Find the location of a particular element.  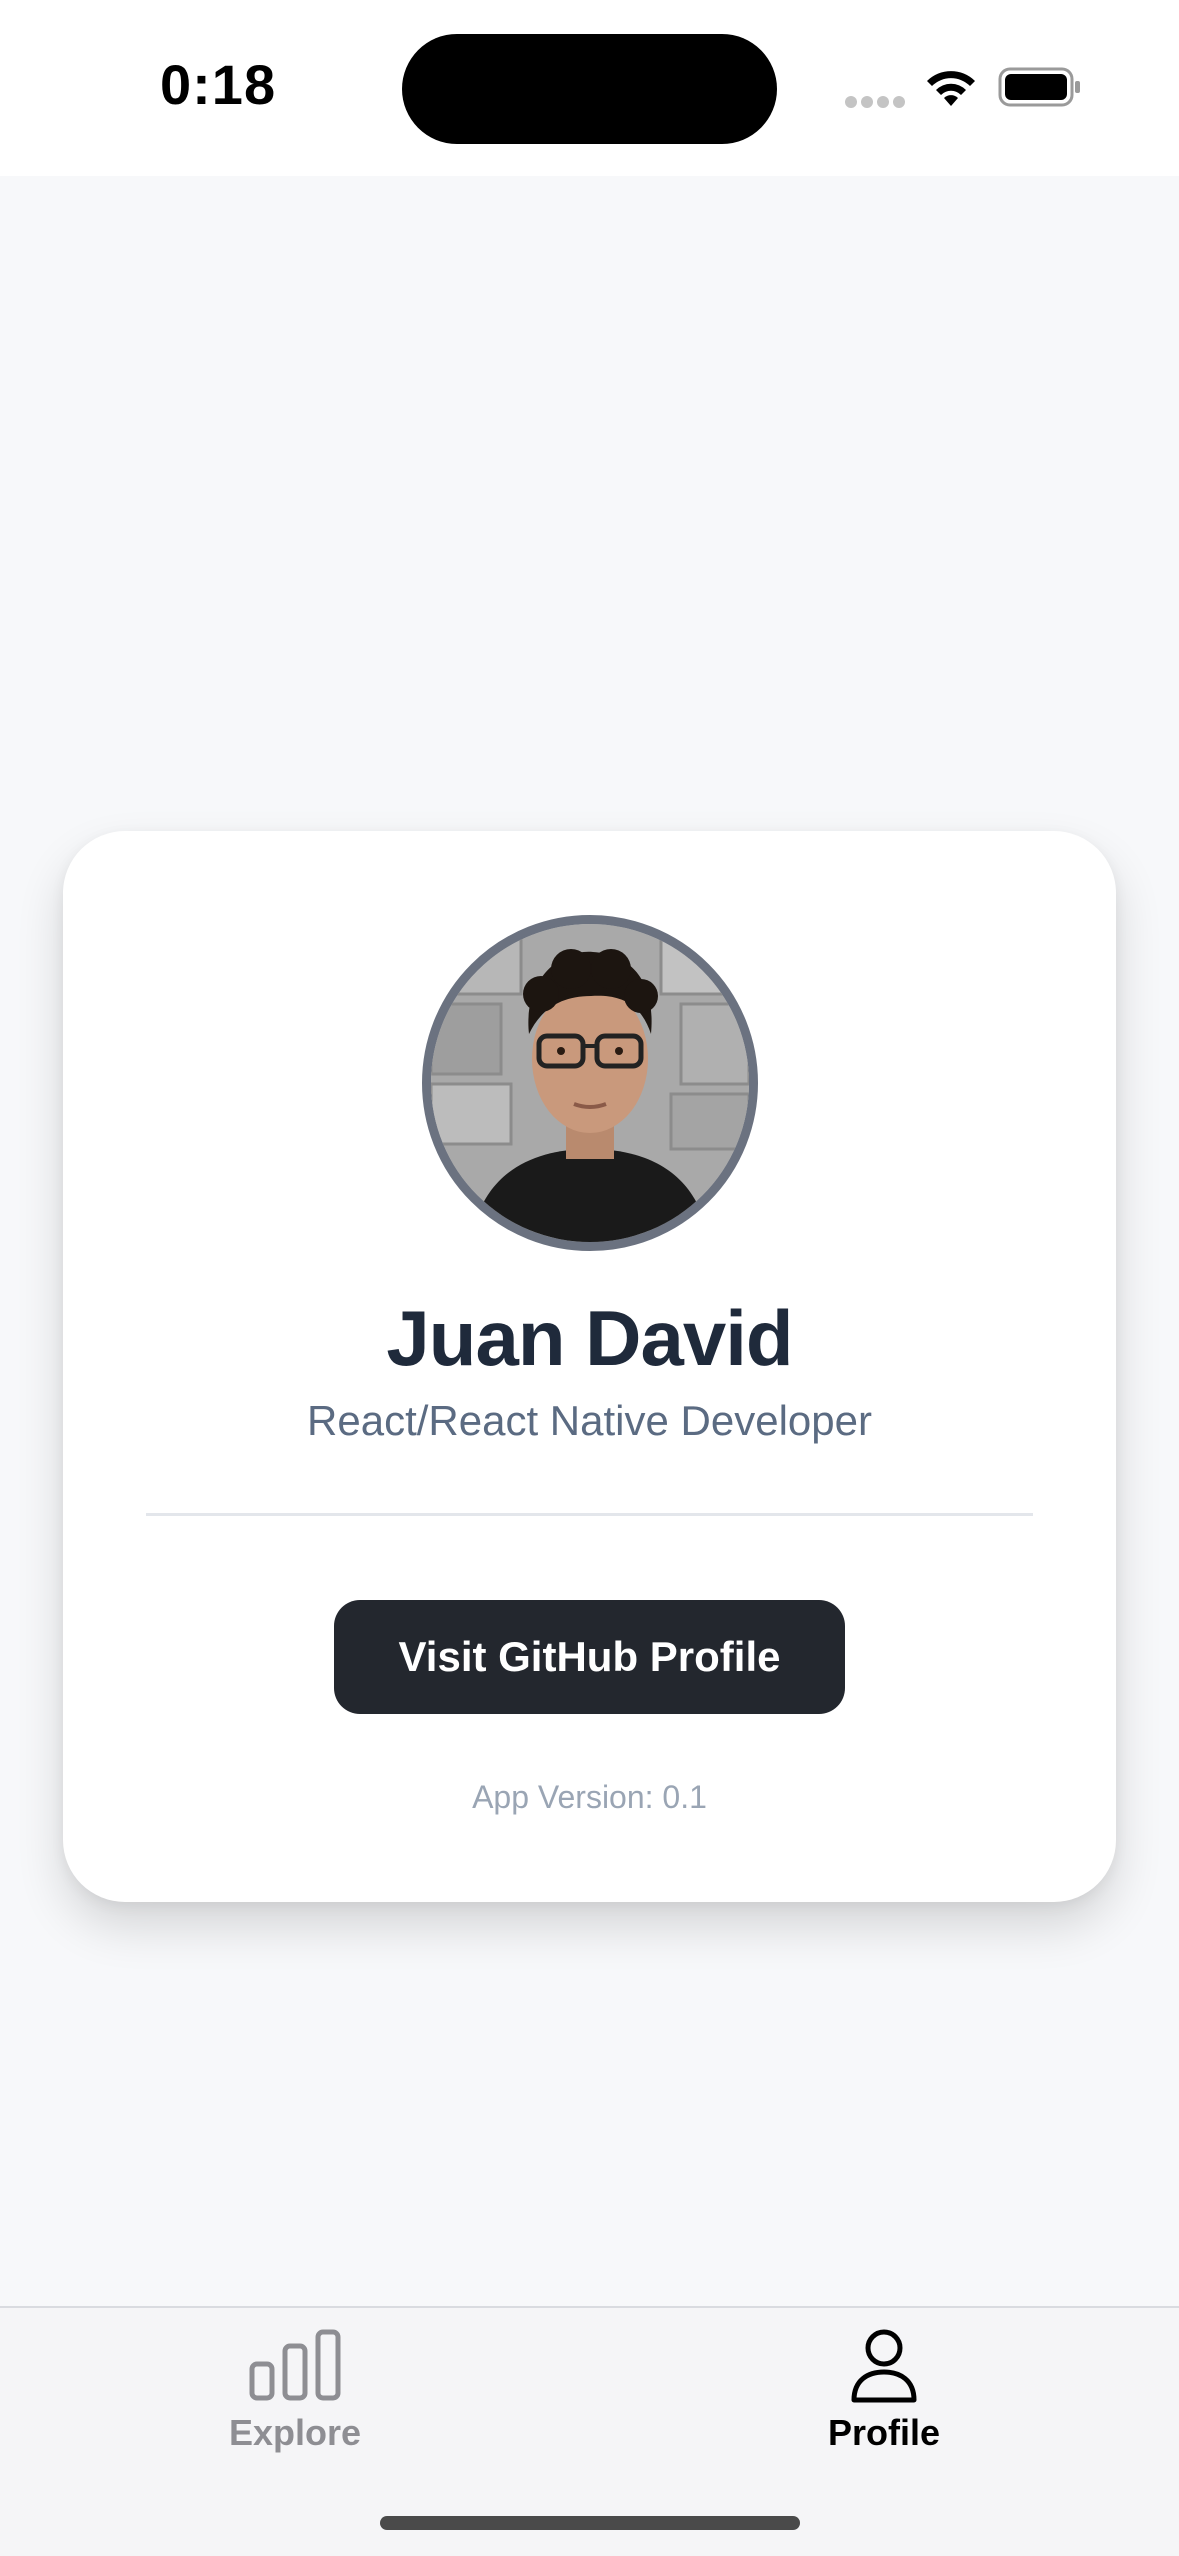

profile-photo is located at coordinates (590, 1083).